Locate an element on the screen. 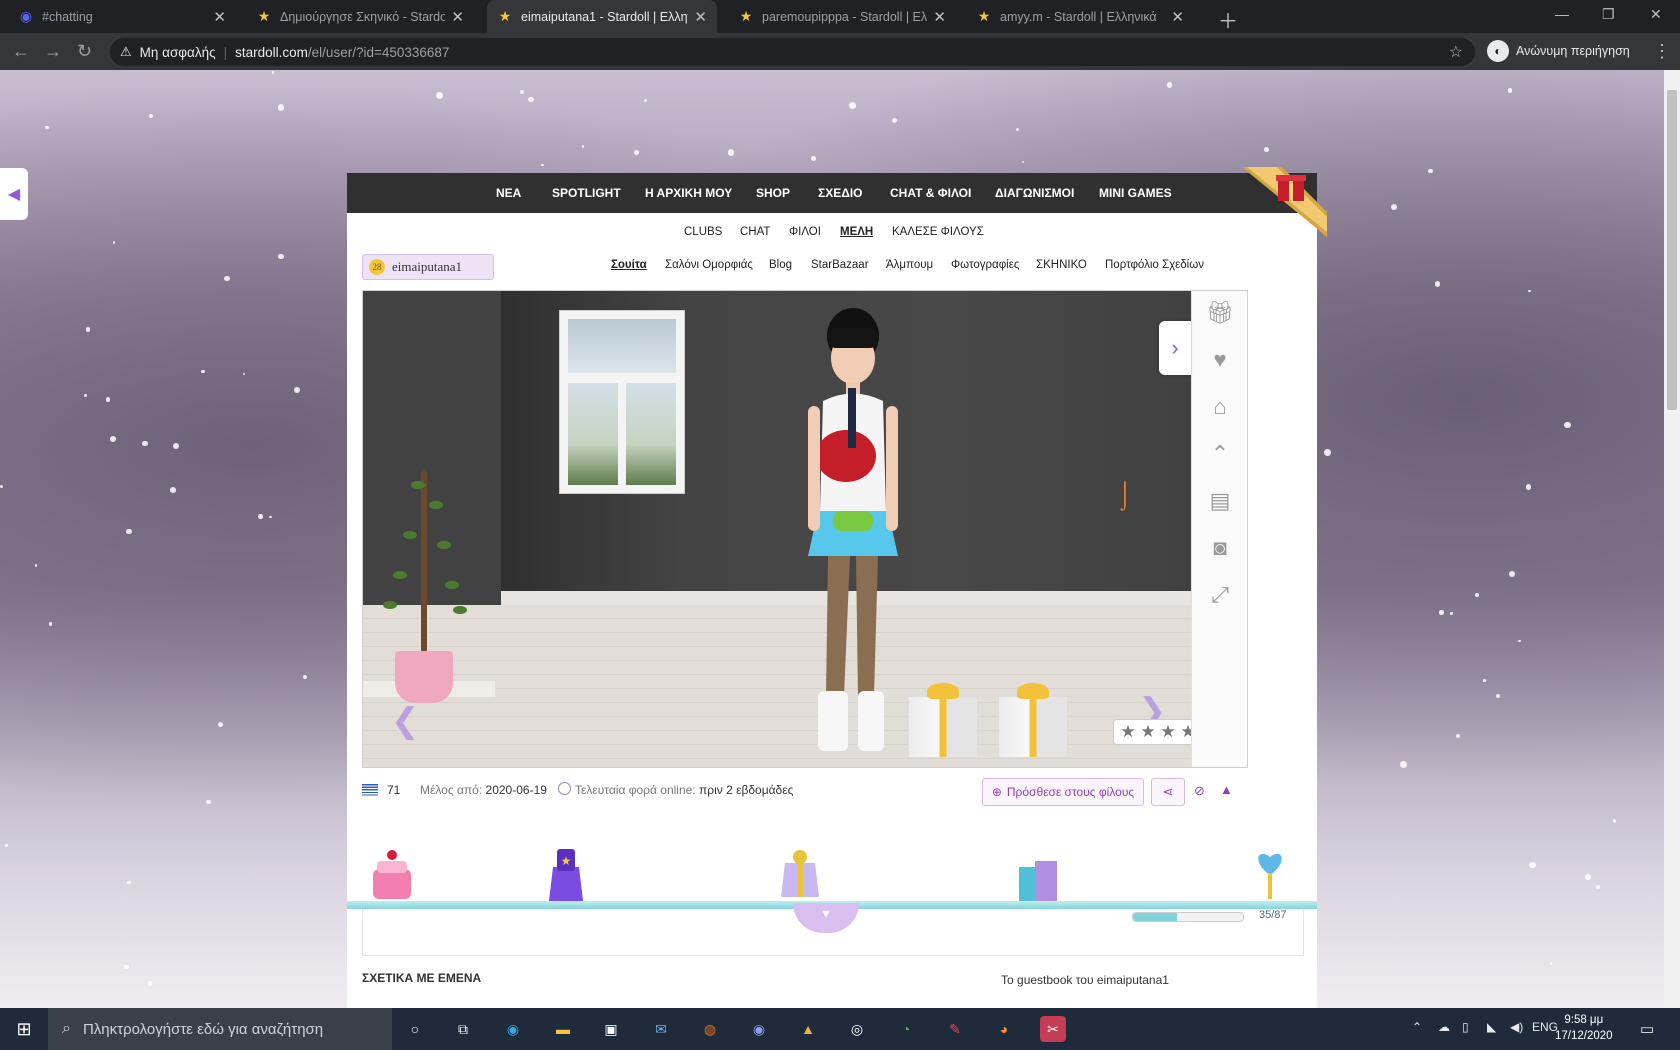 This screenshot has width=1680, height=1050. username-badge: 28 eimaiputana1 is located at coordinates (428, 267).